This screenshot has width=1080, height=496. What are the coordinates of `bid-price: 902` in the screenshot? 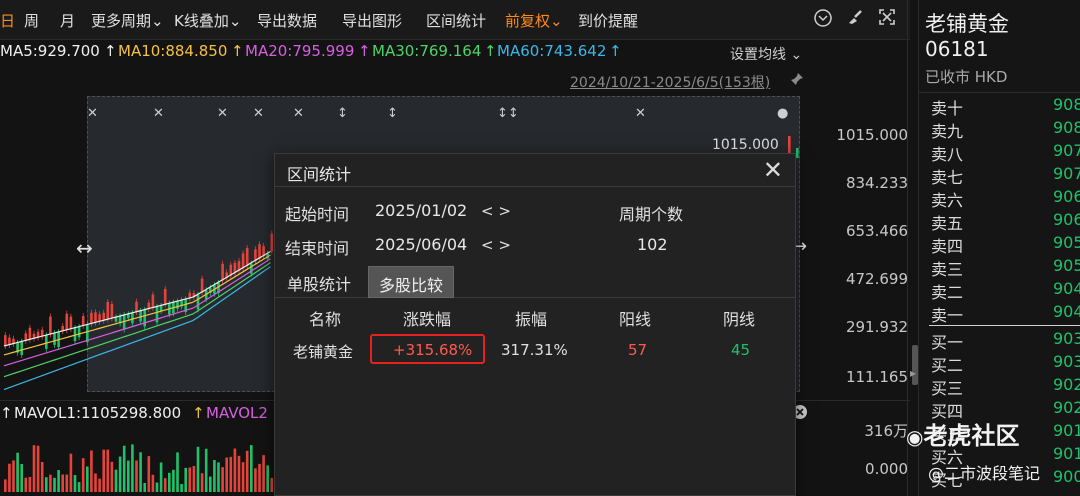 It's located at (1066, 384).